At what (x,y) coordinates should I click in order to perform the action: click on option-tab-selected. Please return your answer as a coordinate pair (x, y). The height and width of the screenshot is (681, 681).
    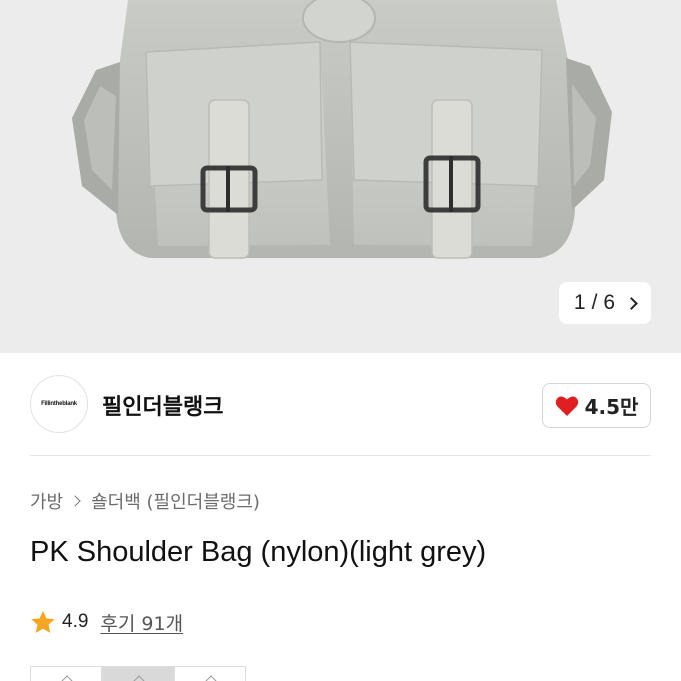
    Looking at the image, I should click on (138, 673).